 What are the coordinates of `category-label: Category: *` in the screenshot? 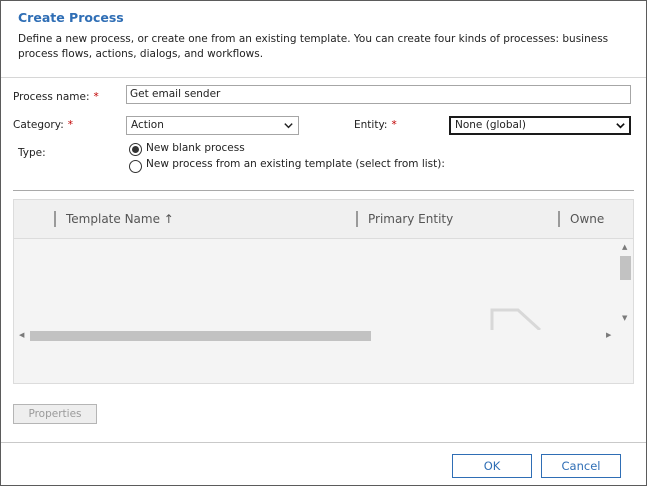 It's located at (43, 125).